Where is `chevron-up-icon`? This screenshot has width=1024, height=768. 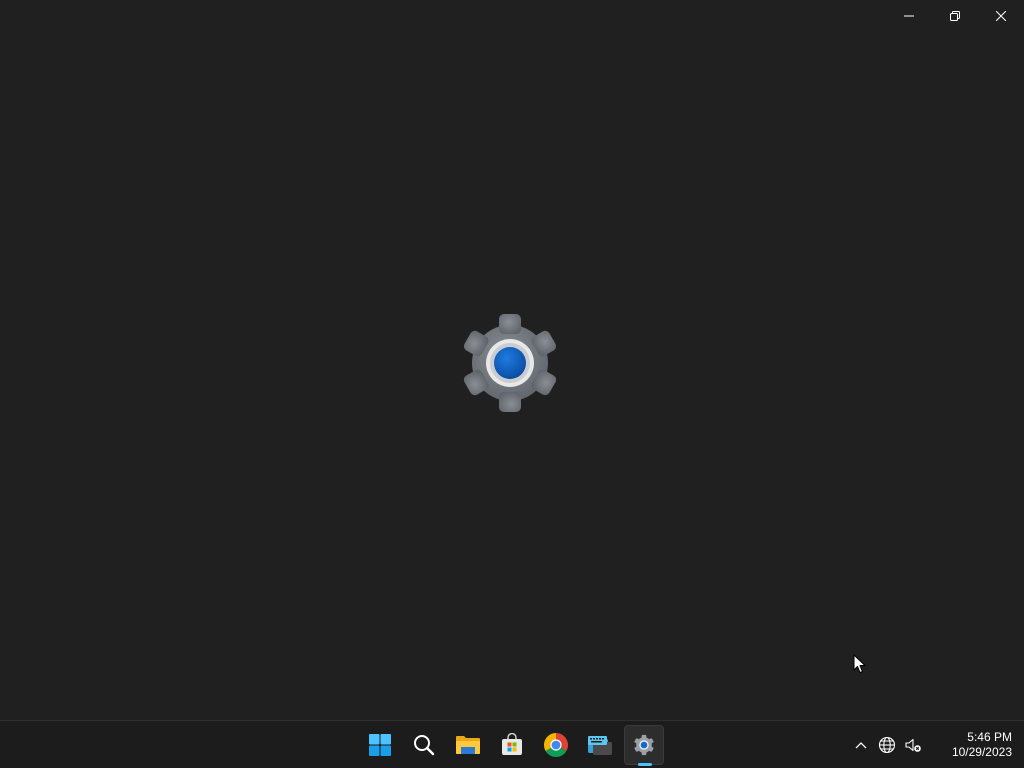 chevron-up-icon is located at coordinates (861, 745).